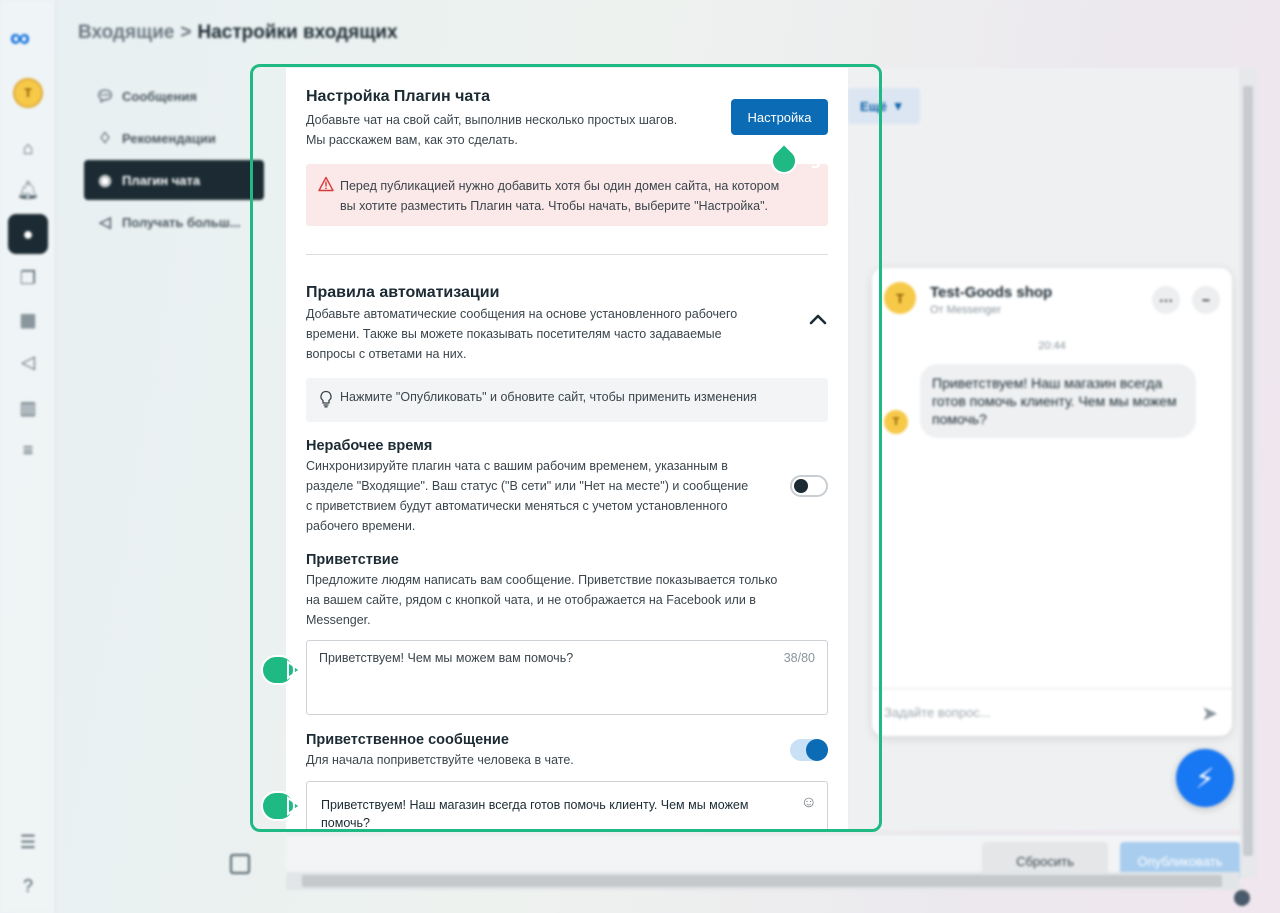 The height and width of the screenshot is (913, 1280). What do you see at coordinates (779, 117) in the screenshot?
I see `setup-button: Настройка` at bounding box center [779, 117].